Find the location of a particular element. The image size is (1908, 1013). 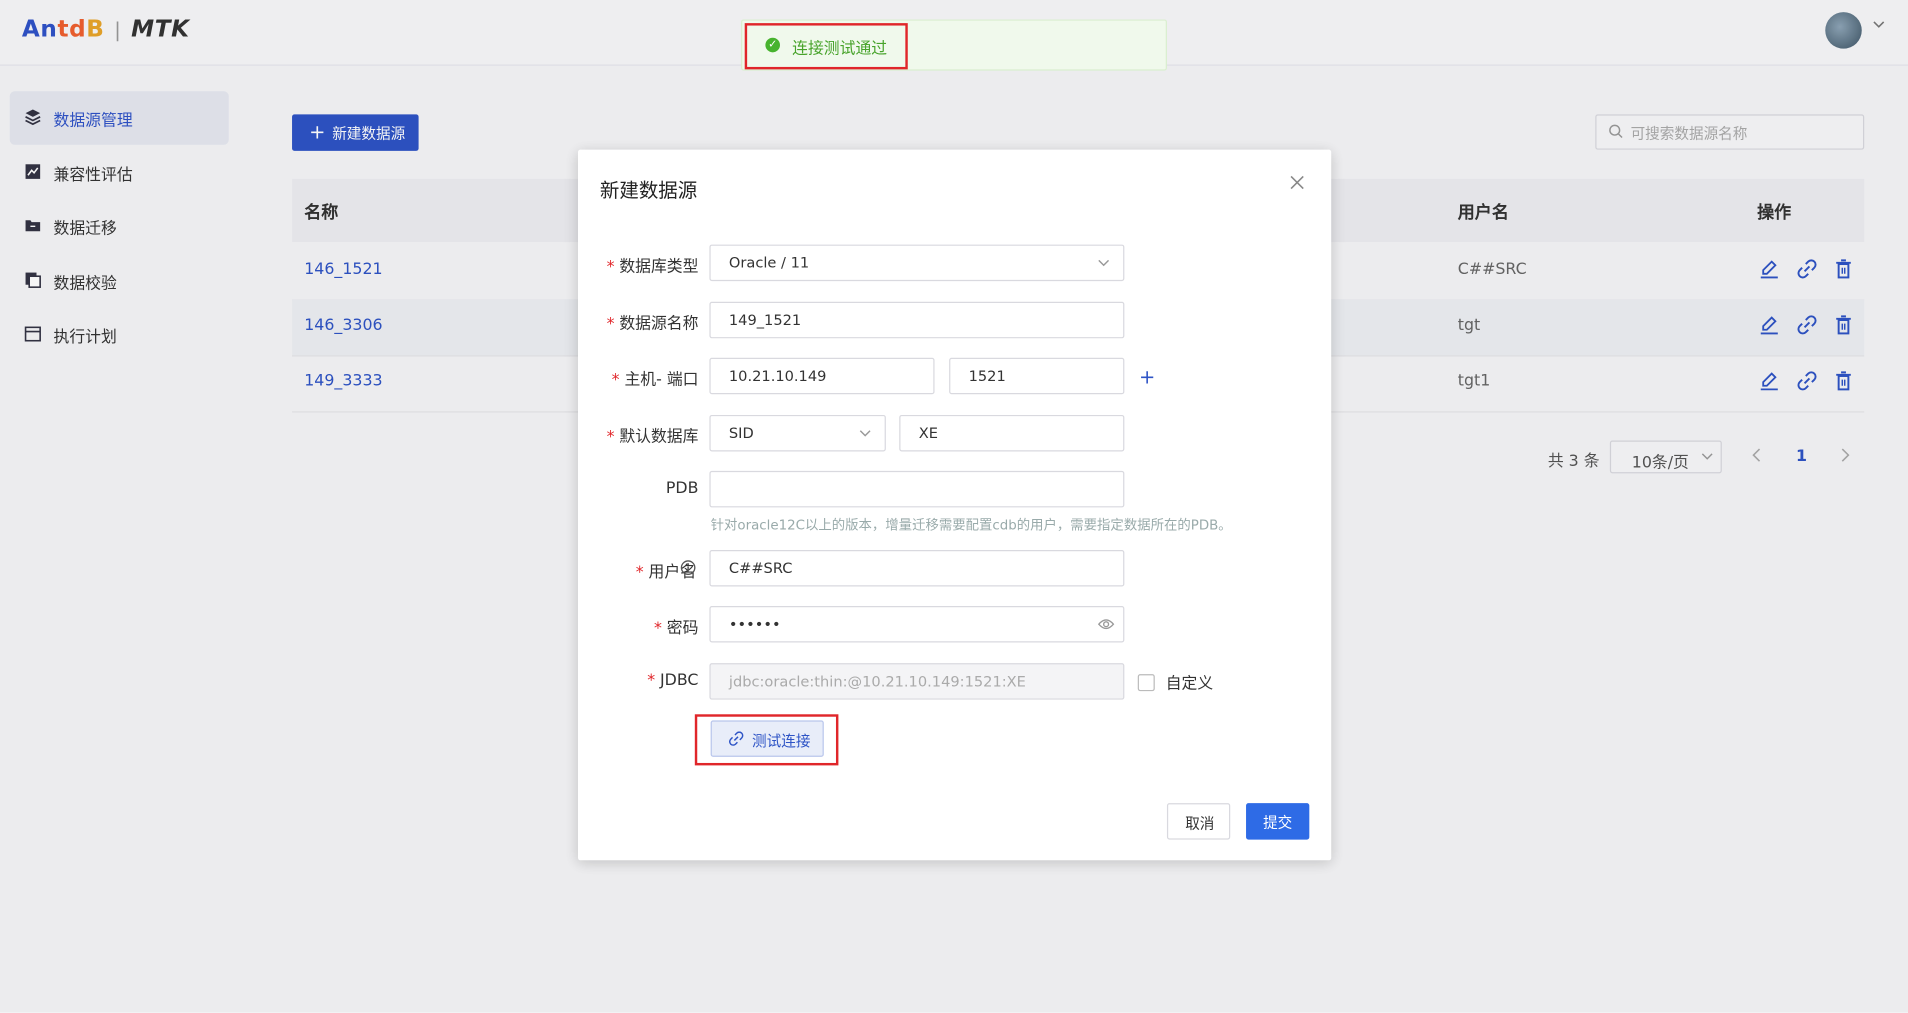

button-label: 取消 is located at coordinates (1200, 824).